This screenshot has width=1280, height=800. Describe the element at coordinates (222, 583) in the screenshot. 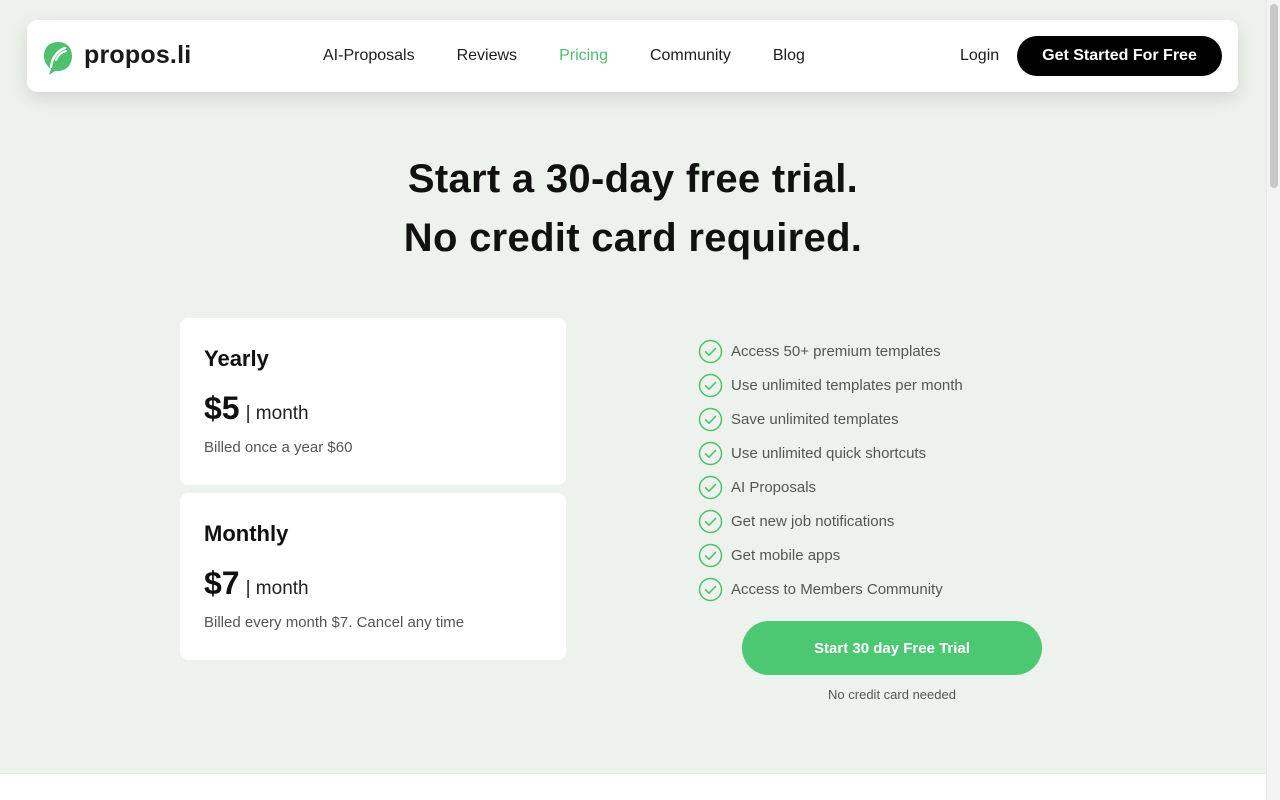

I see `plan-price: $7` at that location.